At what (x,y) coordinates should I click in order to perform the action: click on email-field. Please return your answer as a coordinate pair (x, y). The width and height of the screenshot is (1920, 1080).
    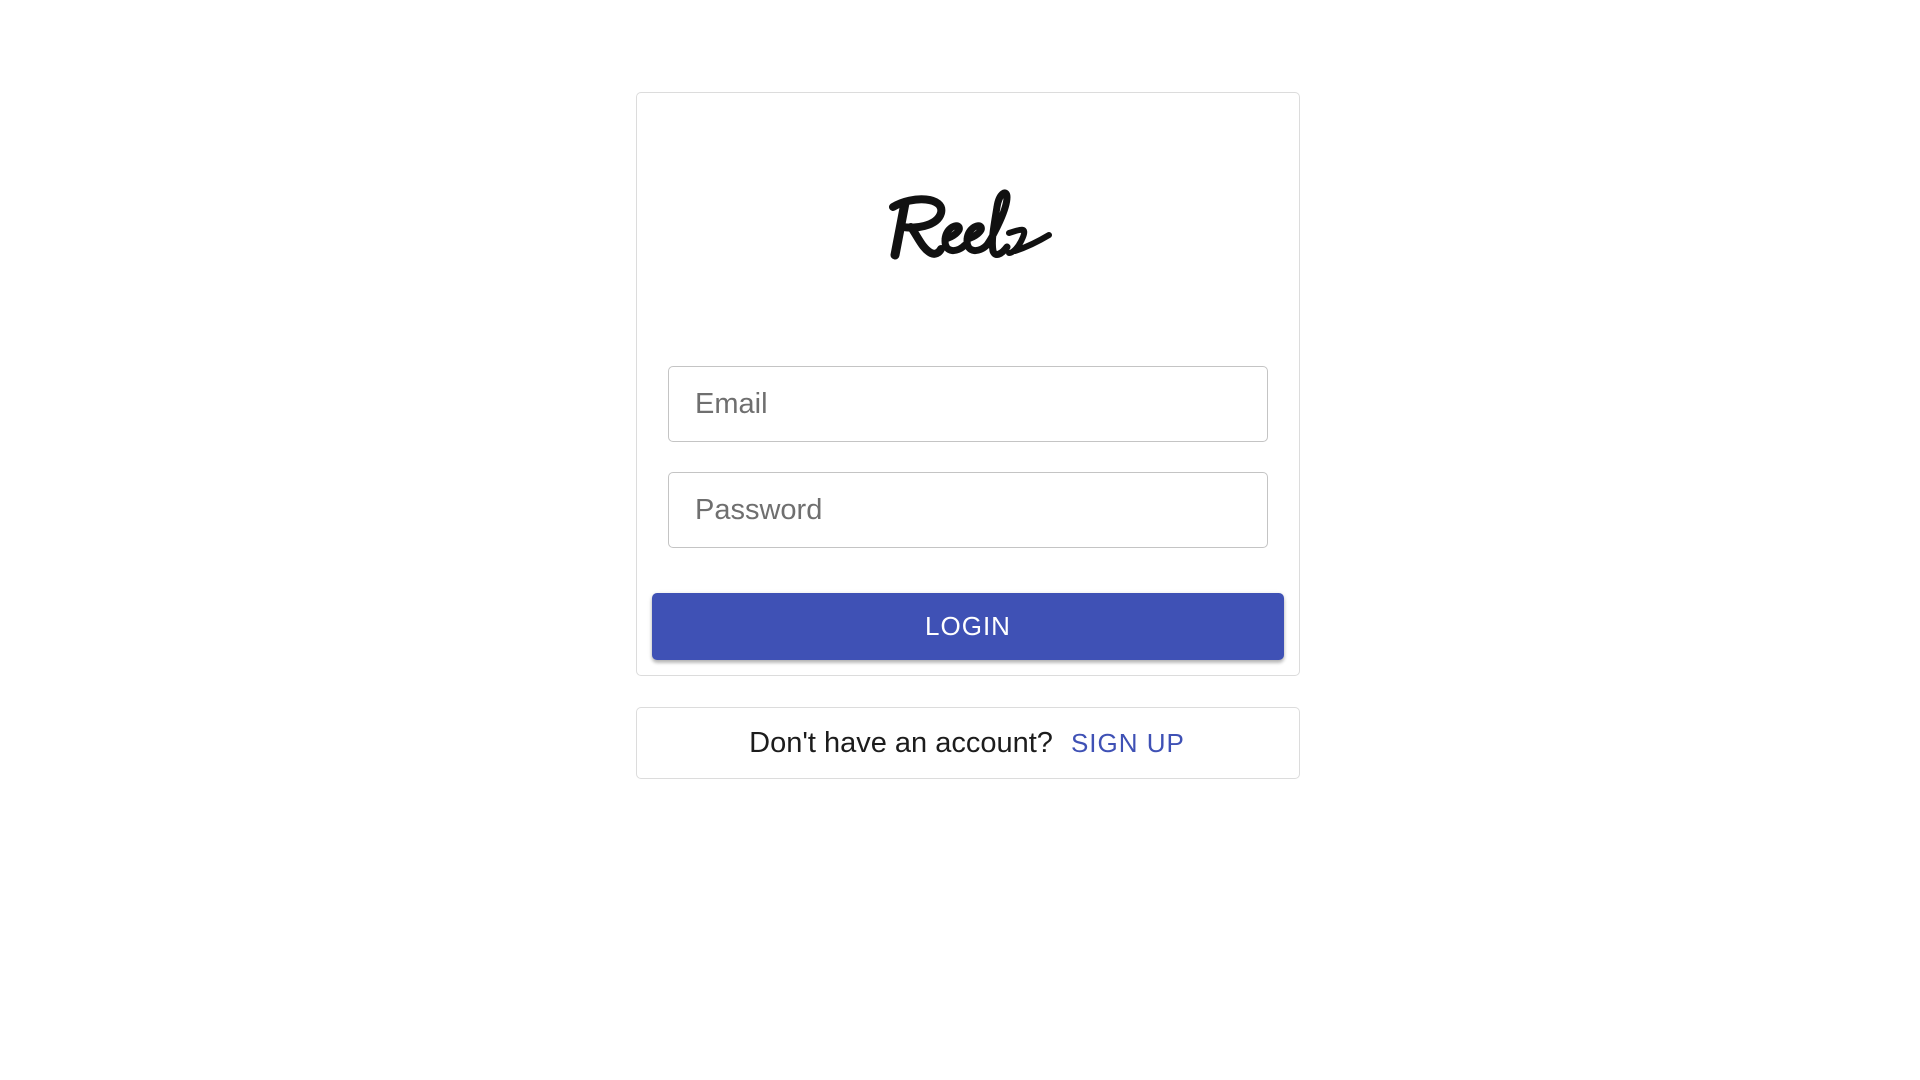
    Looking at the image, I should click on (968, 404).